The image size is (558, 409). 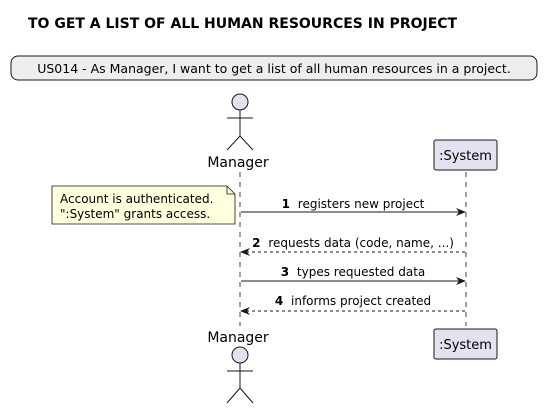 What do you see at coordinates (361, 243) in the screenshot?
I see `message-2-text: requests data (code, name, ...)` at bounding box center [361, 243].